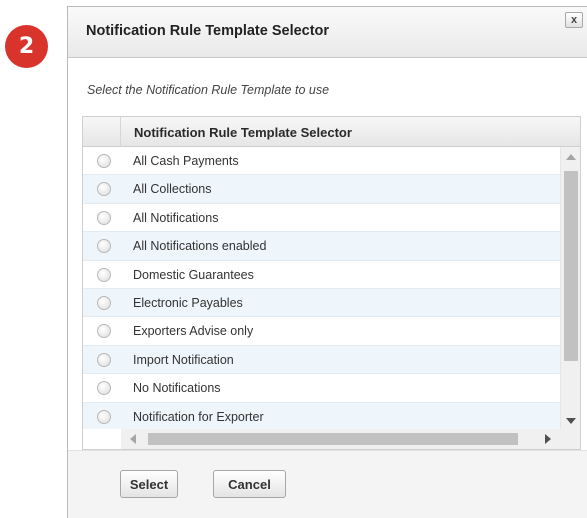 This screenshot has width=587, height=518. I want to click on row-label: Domestic Guarantees, so click(193, 274).